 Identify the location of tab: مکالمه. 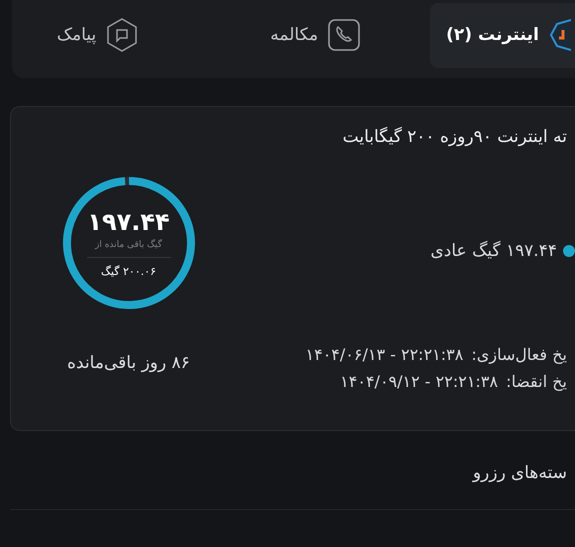
(309, 35).